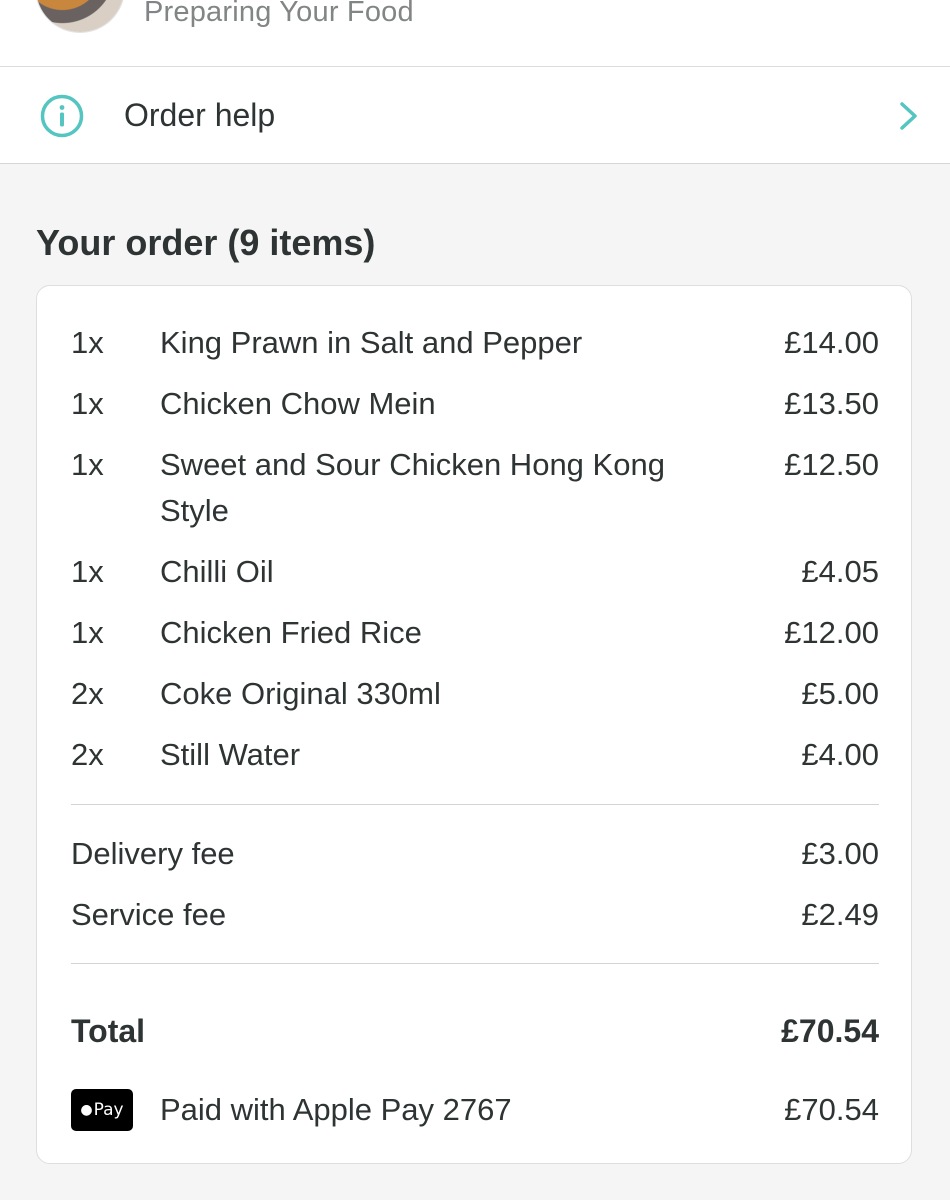 The height and width of the screenshot is (1200, 950). Describe the element at coordinates (475, 33) in the screenshot. I see `order-status-header: Preparing Your Food` at that location.